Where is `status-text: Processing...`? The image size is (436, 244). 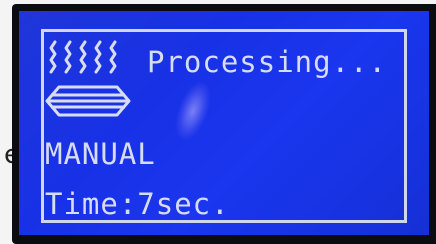
status-text: Processing... is located at coordinates (267, 62).